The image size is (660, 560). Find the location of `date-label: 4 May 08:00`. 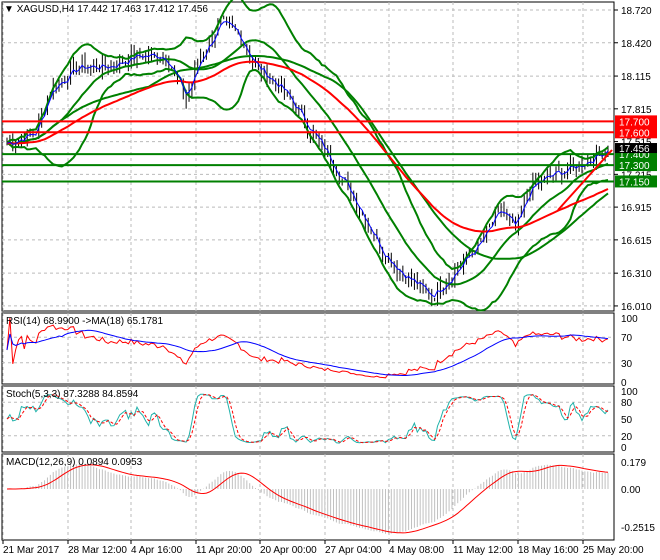

date-label: 4 May 08:00 is located at coordinates (416, 550).